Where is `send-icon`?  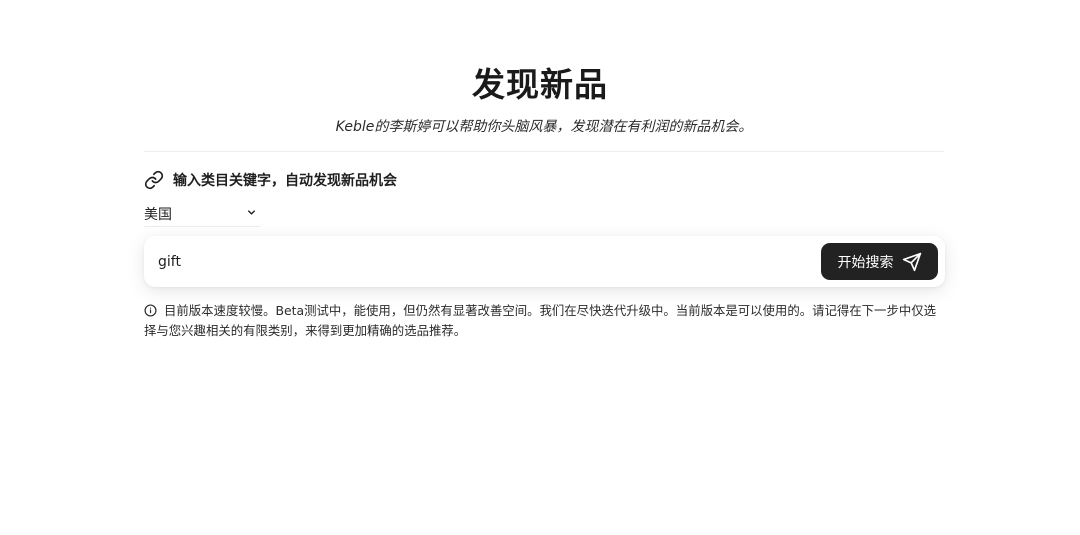 send-icon is located at coordinates (912, 262).